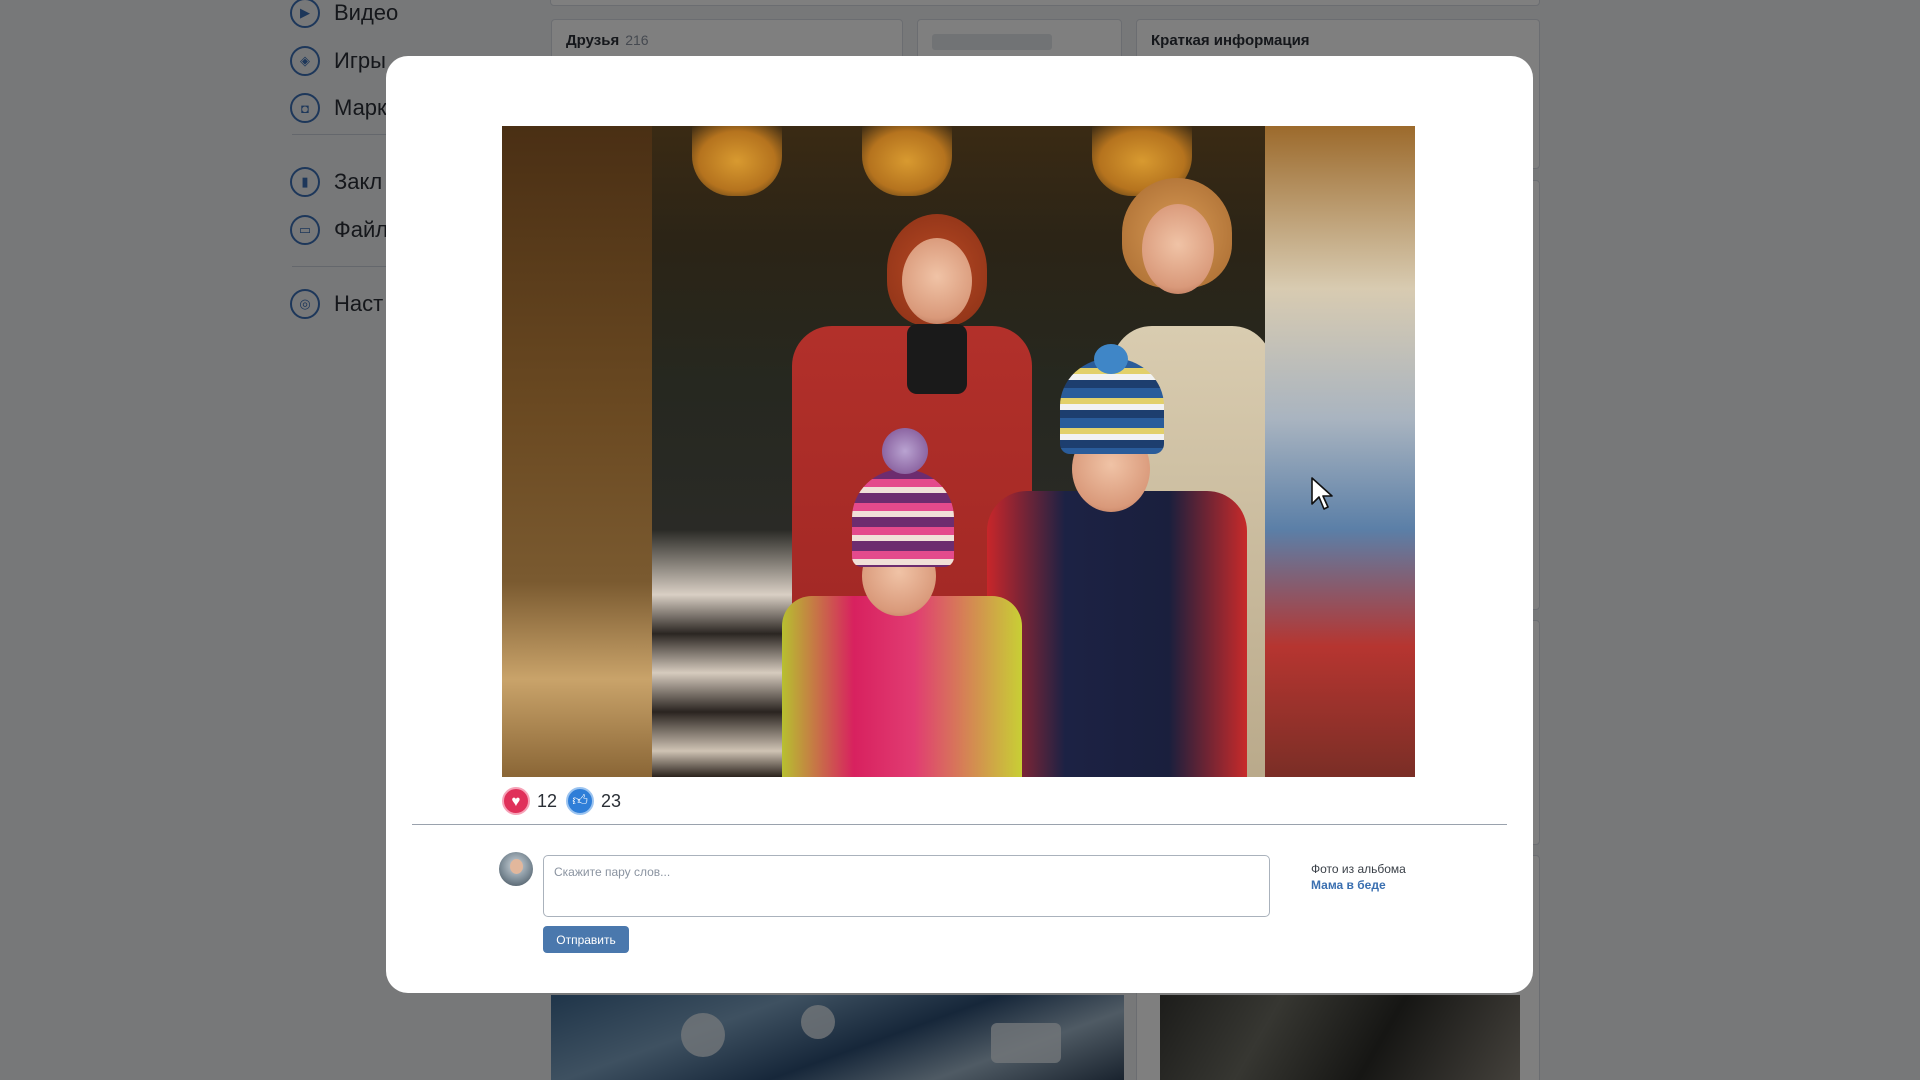 This screenshot has height=1080, width=1920. Describe the element at coordinates (1358, 869) in the screenshot. I see `album-label: Фото из альбома` at that location.